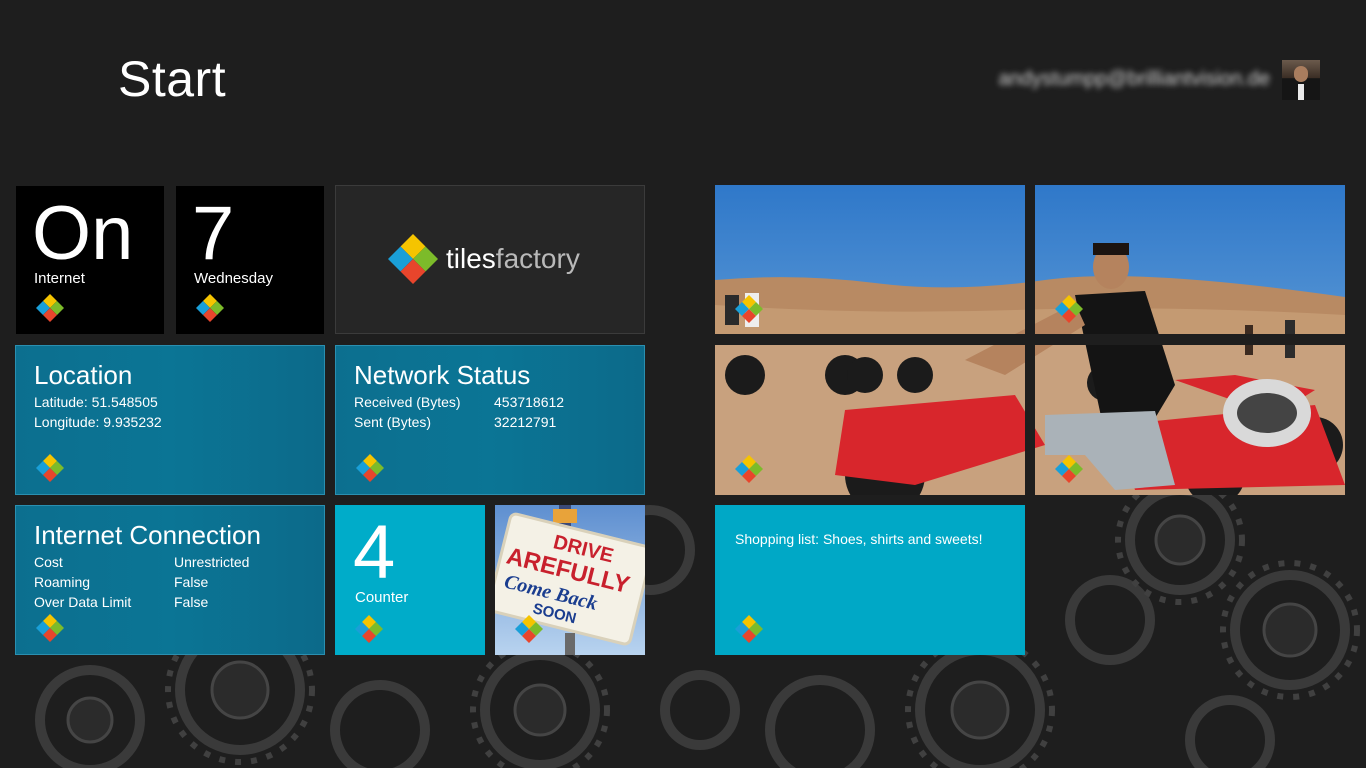 Image resolution: width=1366 pixels, height=768 pixels. I want to click on roaming-label: Roaming, so click(62, 582).